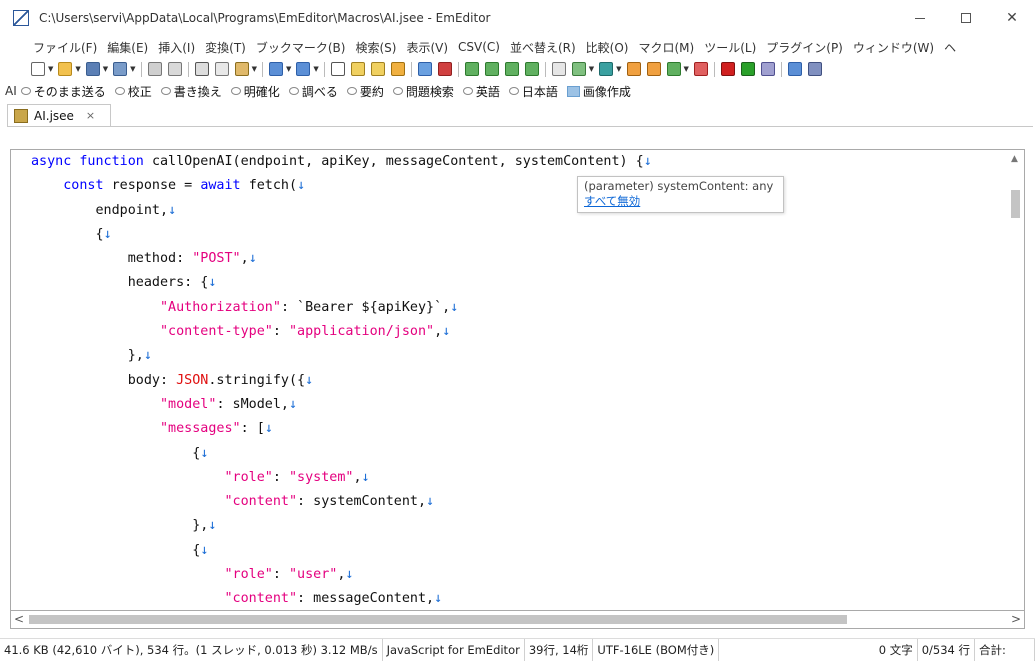 The width and height of the screenshot is (1035, 661). Describe the element at coordinates (241, 69) in the screenshot. I see `paste-icon` at that location.